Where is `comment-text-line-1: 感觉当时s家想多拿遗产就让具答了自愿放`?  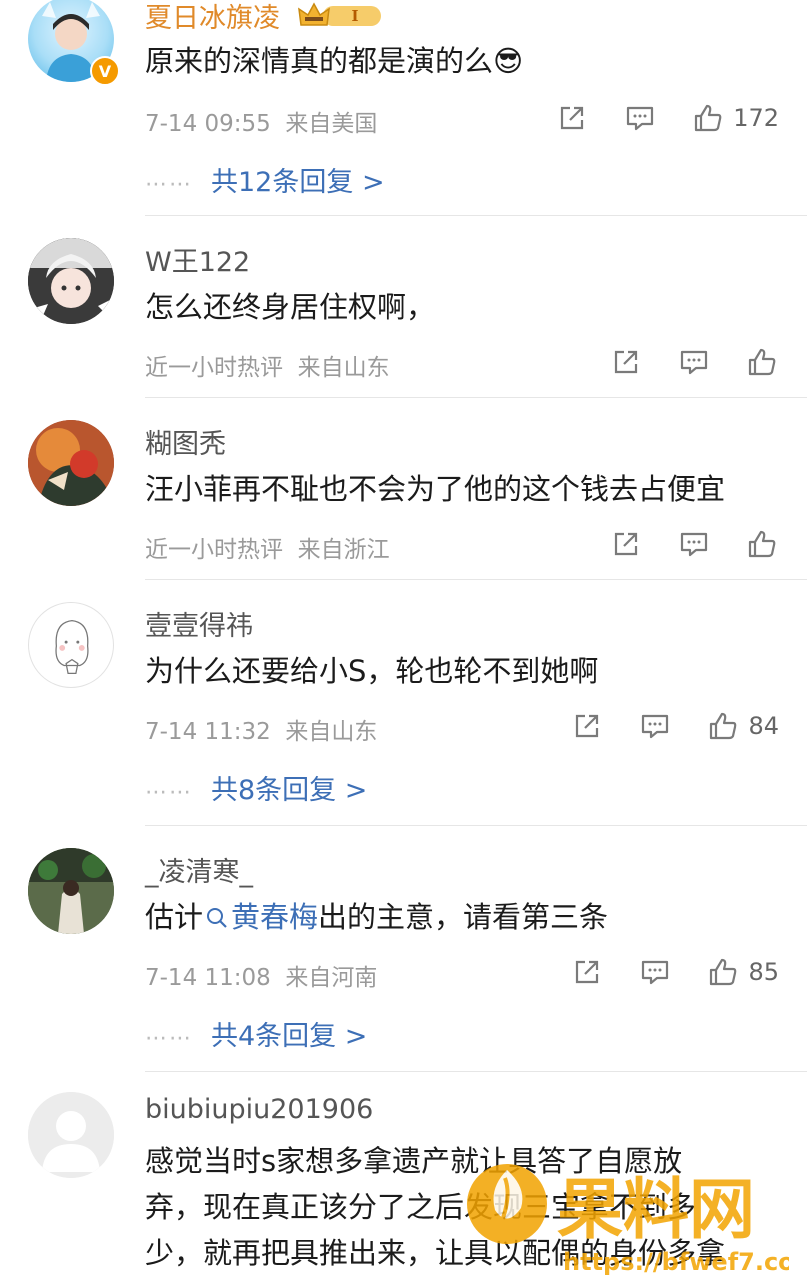 comment-text-line-1: 感觉当时s家想多拿遗产就让具答了自愿放 is located at coordinates (414, 1161).